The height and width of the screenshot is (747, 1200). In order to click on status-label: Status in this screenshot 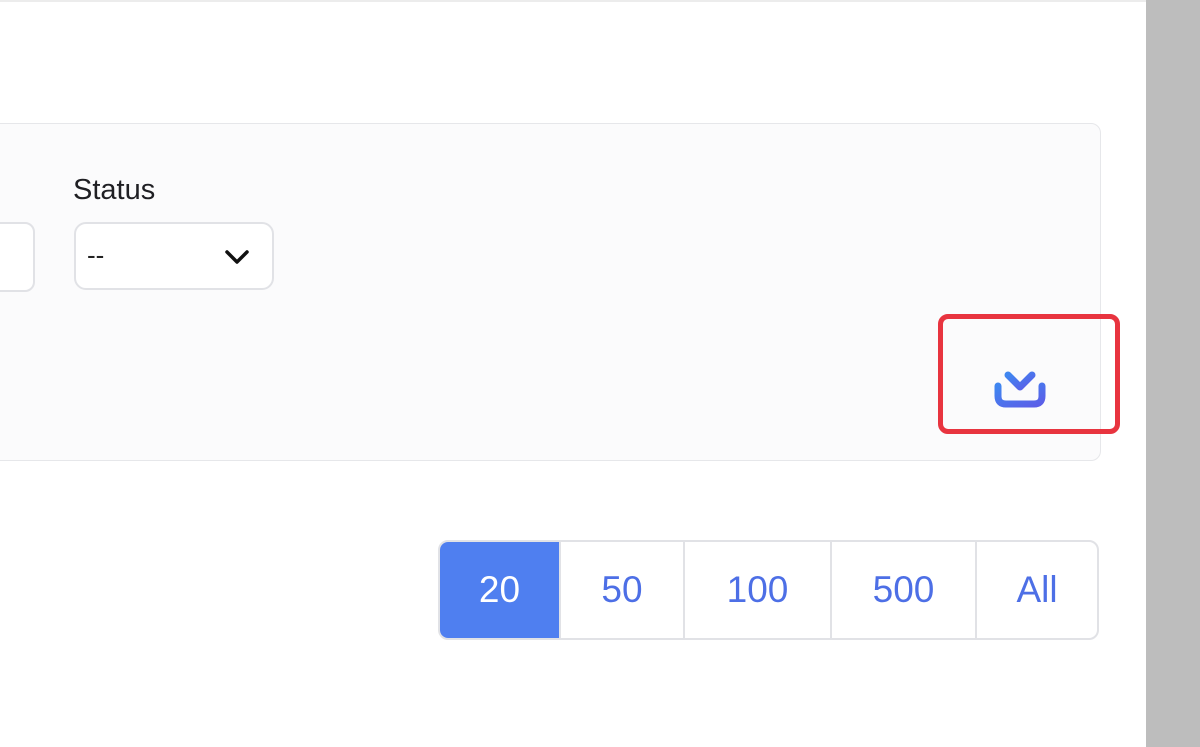, I will do `click(114, 190)`.